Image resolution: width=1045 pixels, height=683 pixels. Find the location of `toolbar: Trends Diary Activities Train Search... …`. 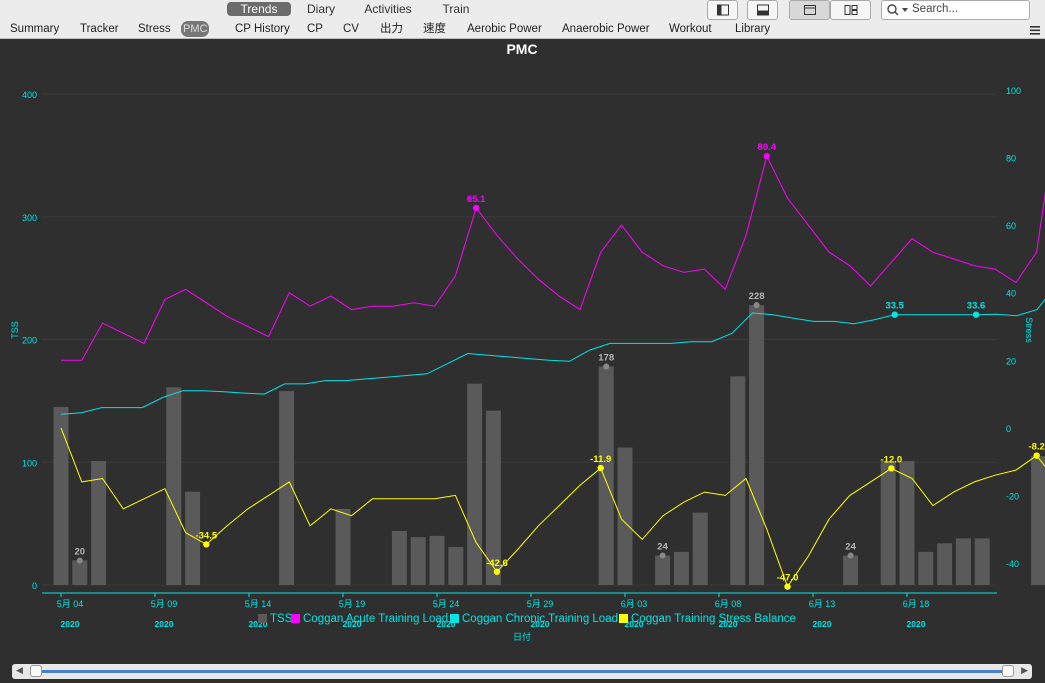

toolbar: Trends Diary Activities Train Search... … is located at coordinates (522, 19).